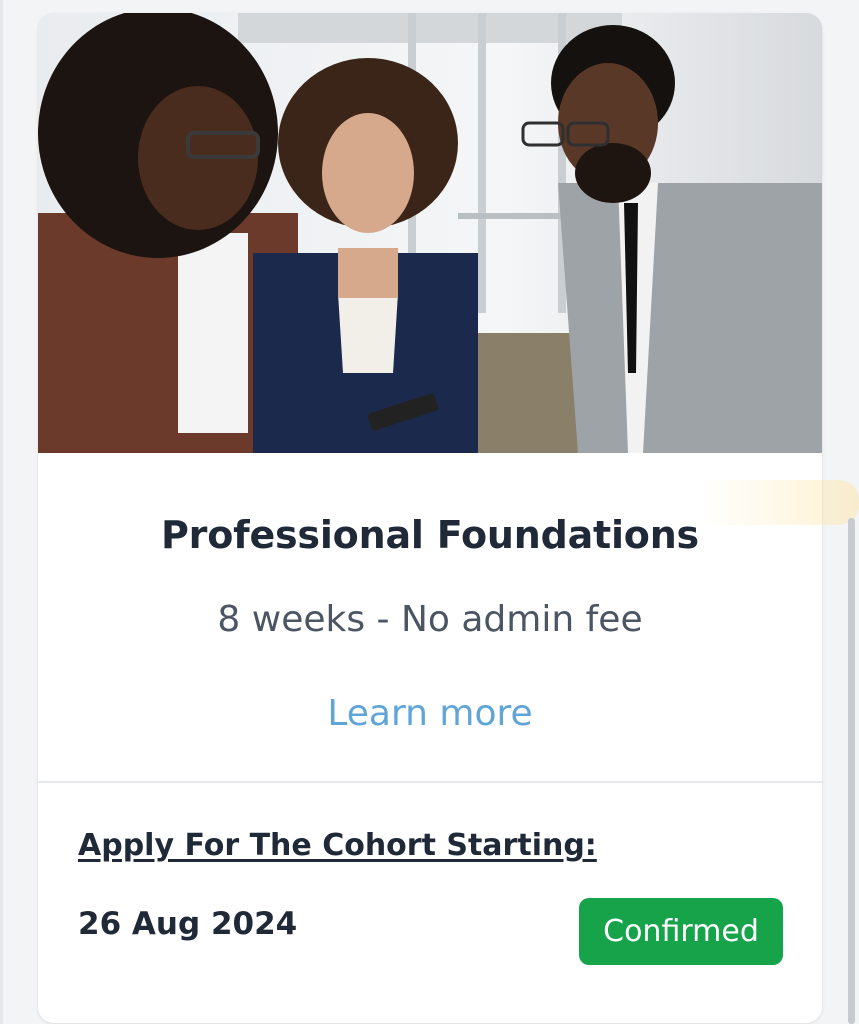 The height and width of the screenshot is (1024, 859). I want to click on scrollbar, so click(851, 771).